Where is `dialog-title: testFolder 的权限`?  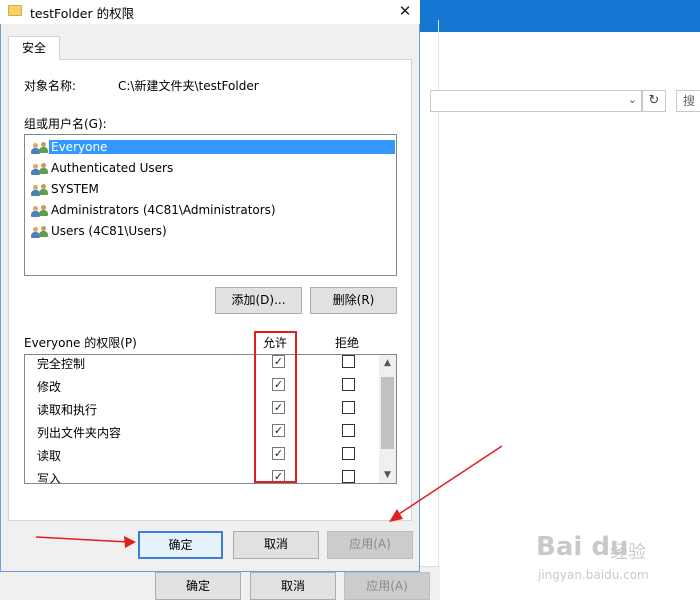 dialog-title: testFolder 的权限 is located at coordinates (82, 13).